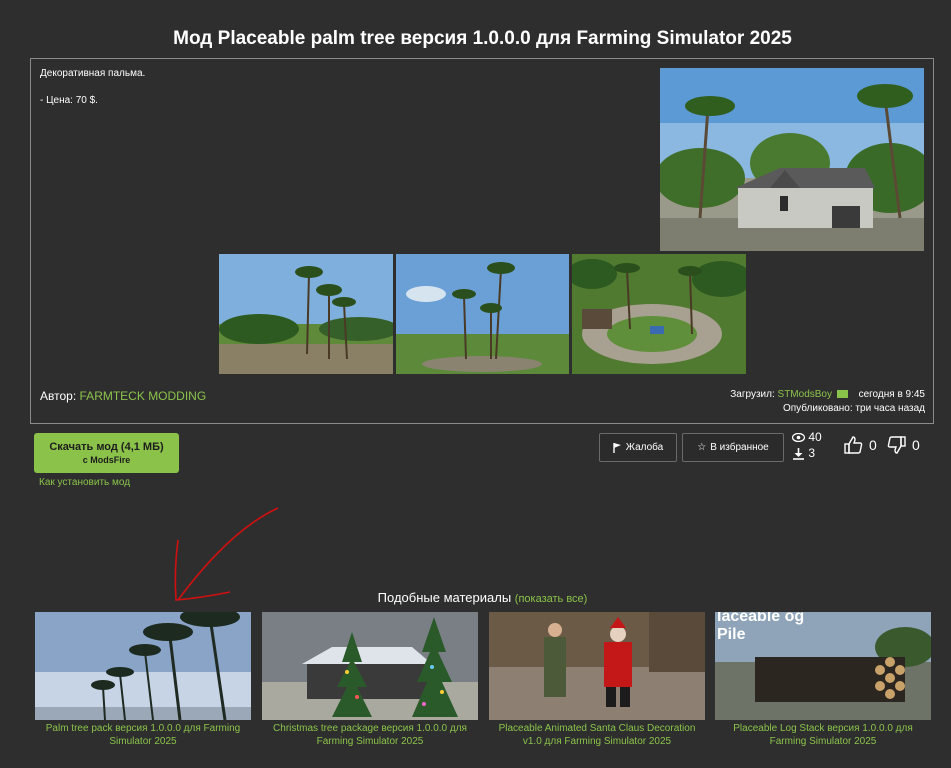 Image resolution: width=951 pixels, height=768 pixels. I want to click on similar-materials-heading: Подобные материалы (показать все), so click(475, 597).